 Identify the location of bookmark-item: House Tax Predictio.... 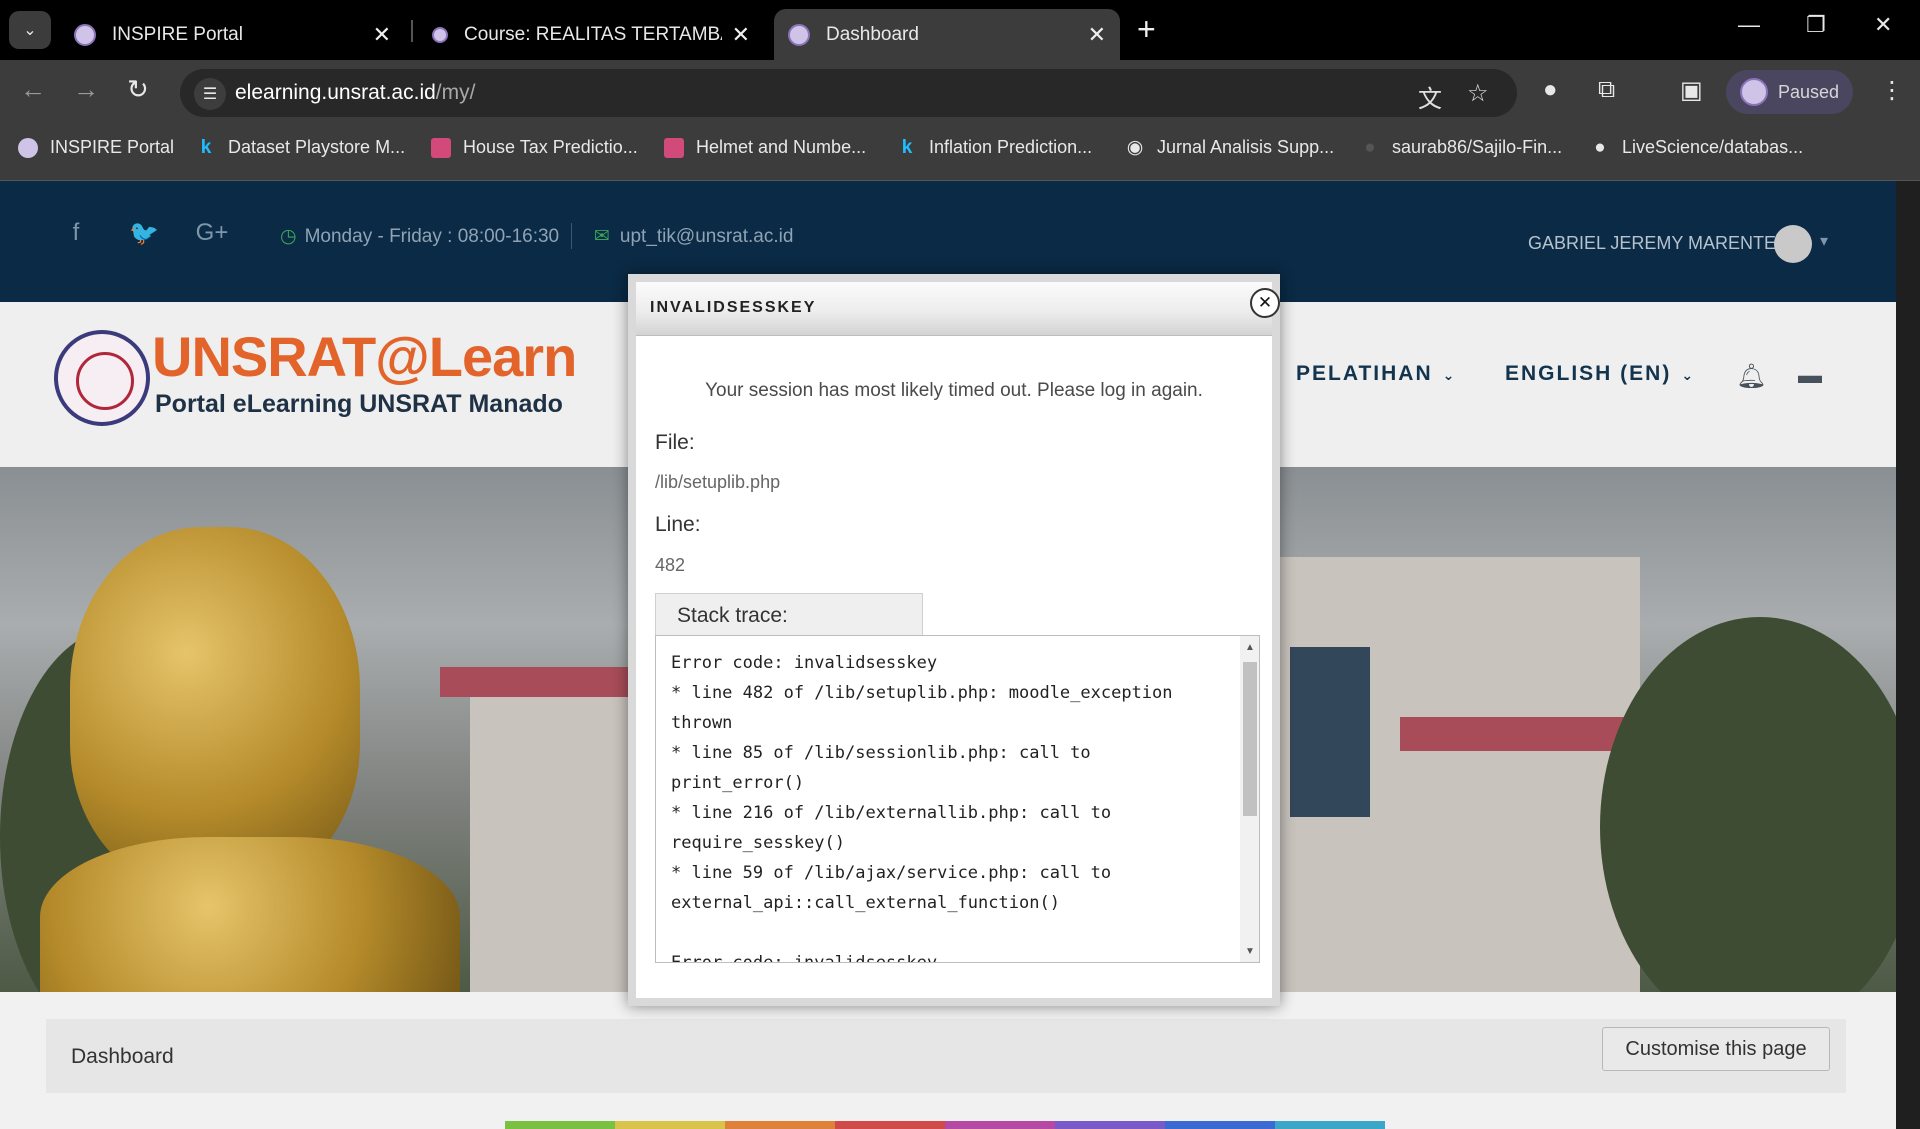
(534, 147).